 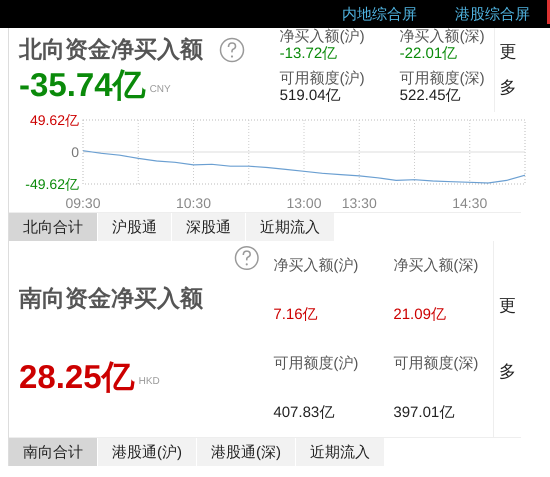 I want to click on stat-value: 397.01亿, so click(x=424, y=412).